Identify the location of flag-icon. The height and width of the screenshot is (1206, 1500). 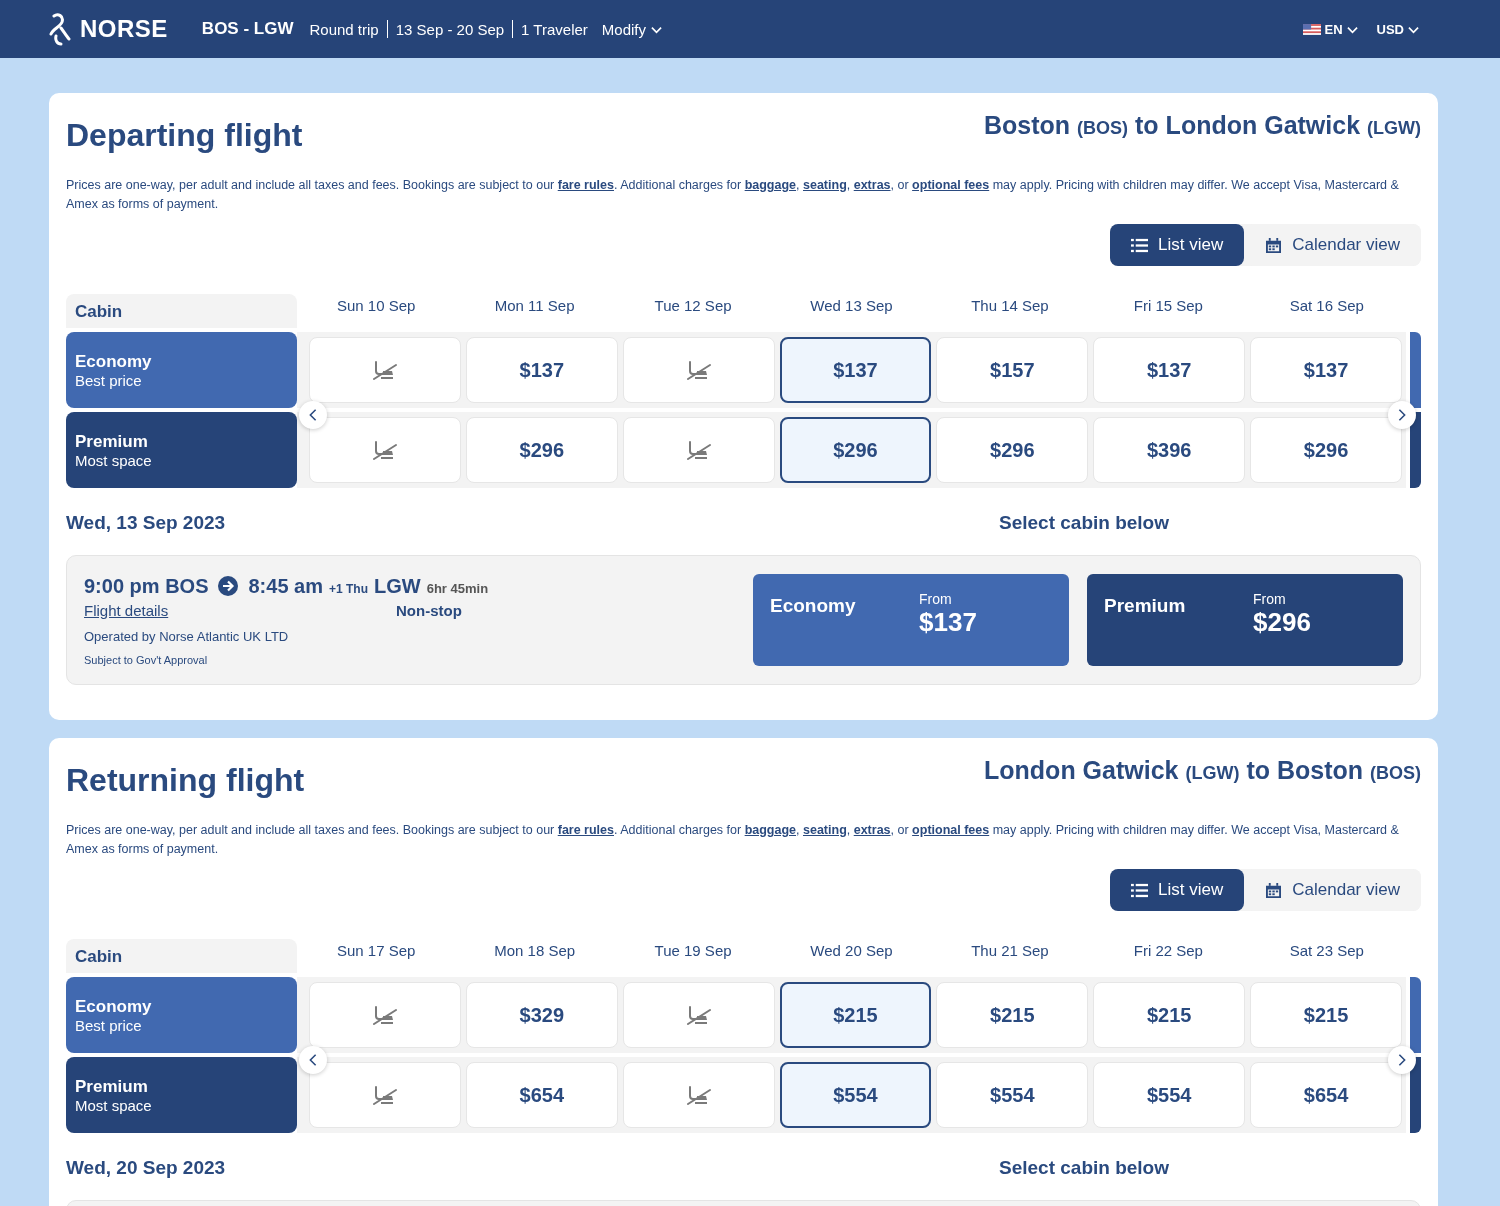
(1312, 29).